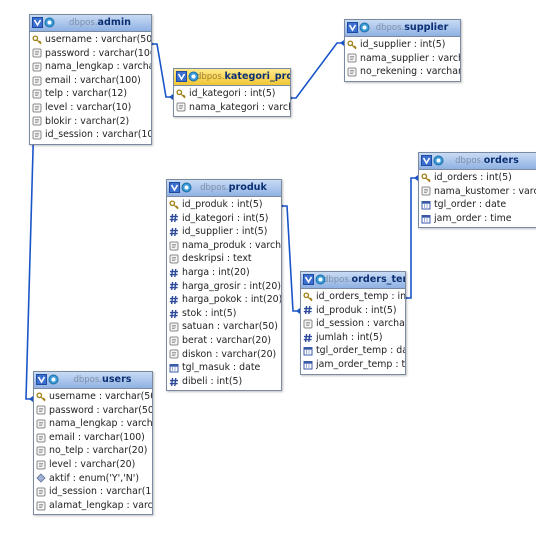 This screenshot has height=552, width=536. What do you see at coordinates (217, 259) in the screenshot?
I see `column-label: deskripsi : text` at bounding box center [217, 259].